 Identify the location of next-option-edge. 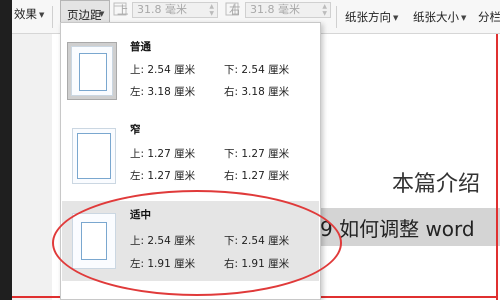
(190, 297).